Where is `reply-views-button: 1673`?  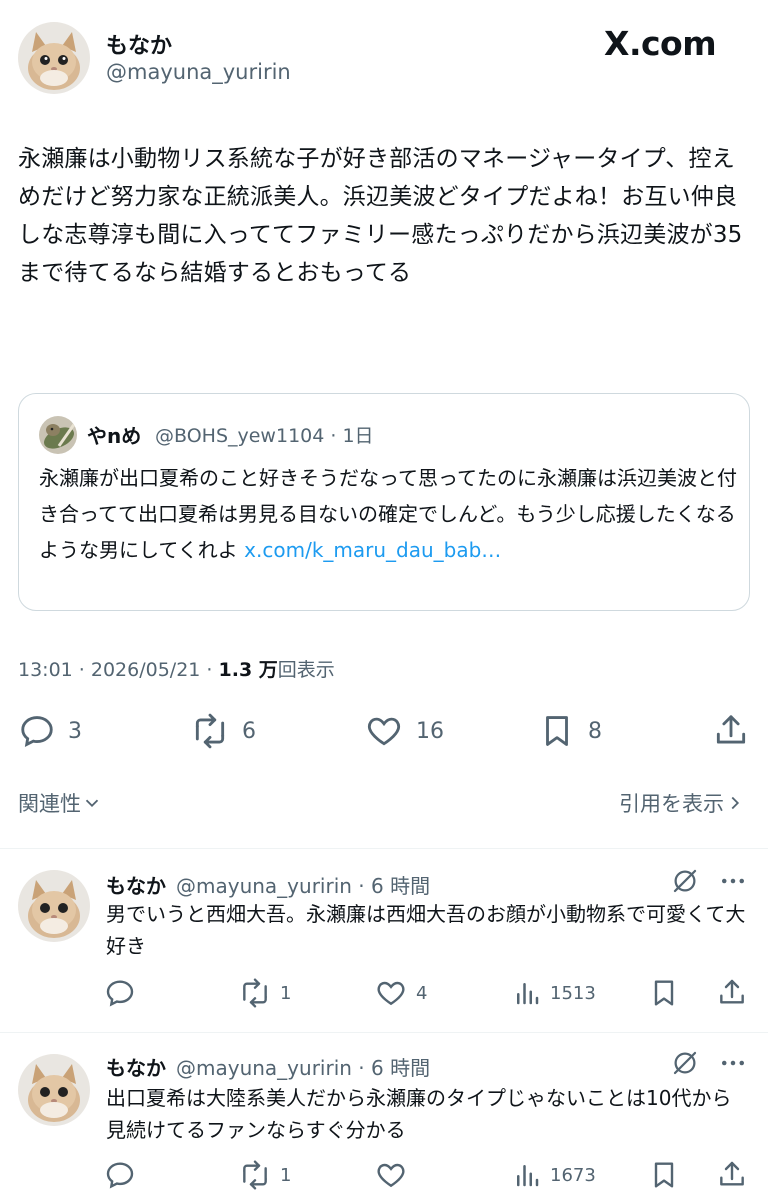 reply-views-button: 1673 is located at coordinates (554, 1175).